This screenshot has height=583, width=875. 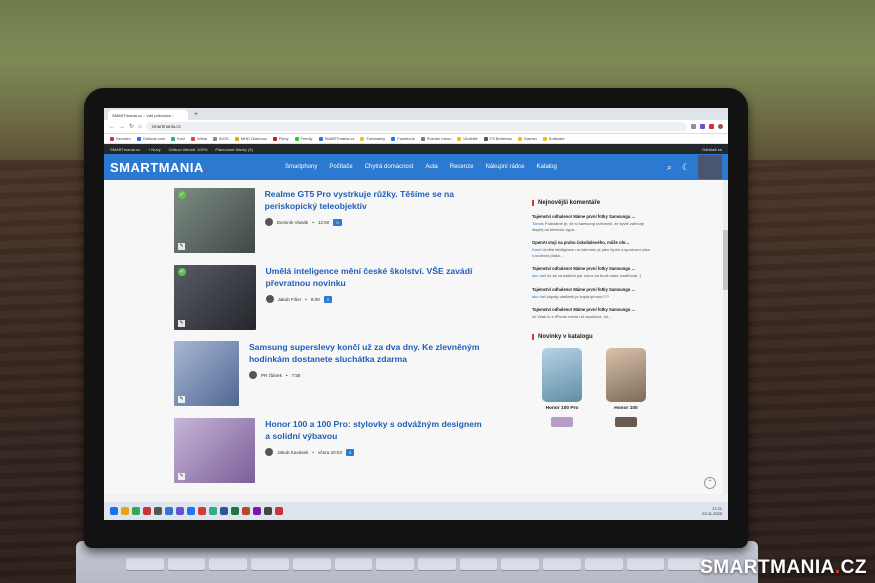 What do you see at coordinates (462, 167) in the screenshot?
I see `nav-item-recenze: Recenze` at bounding box center [462, 167].